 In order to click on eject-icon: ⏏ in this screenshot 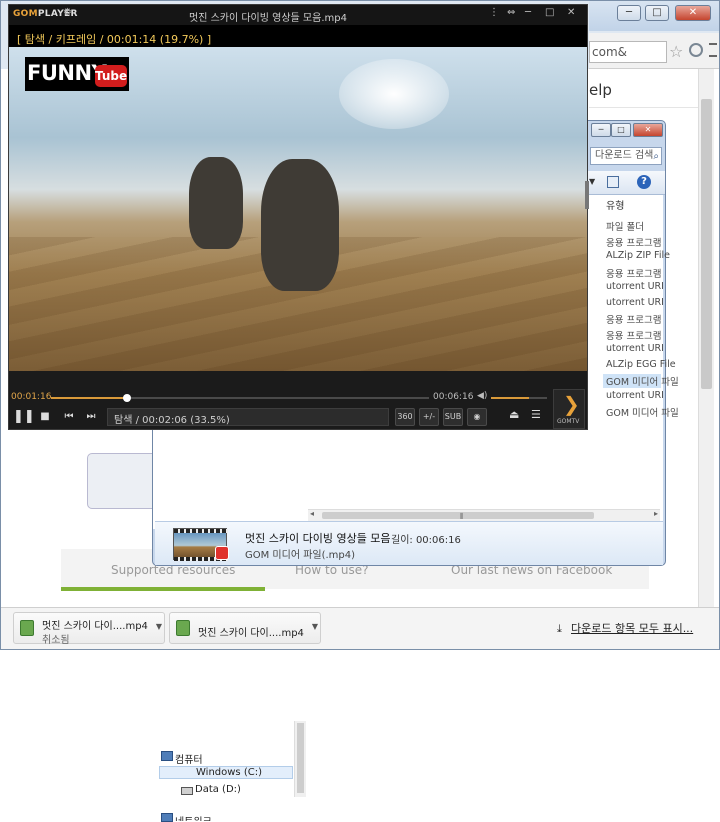, I will do `click(514, 414)`.